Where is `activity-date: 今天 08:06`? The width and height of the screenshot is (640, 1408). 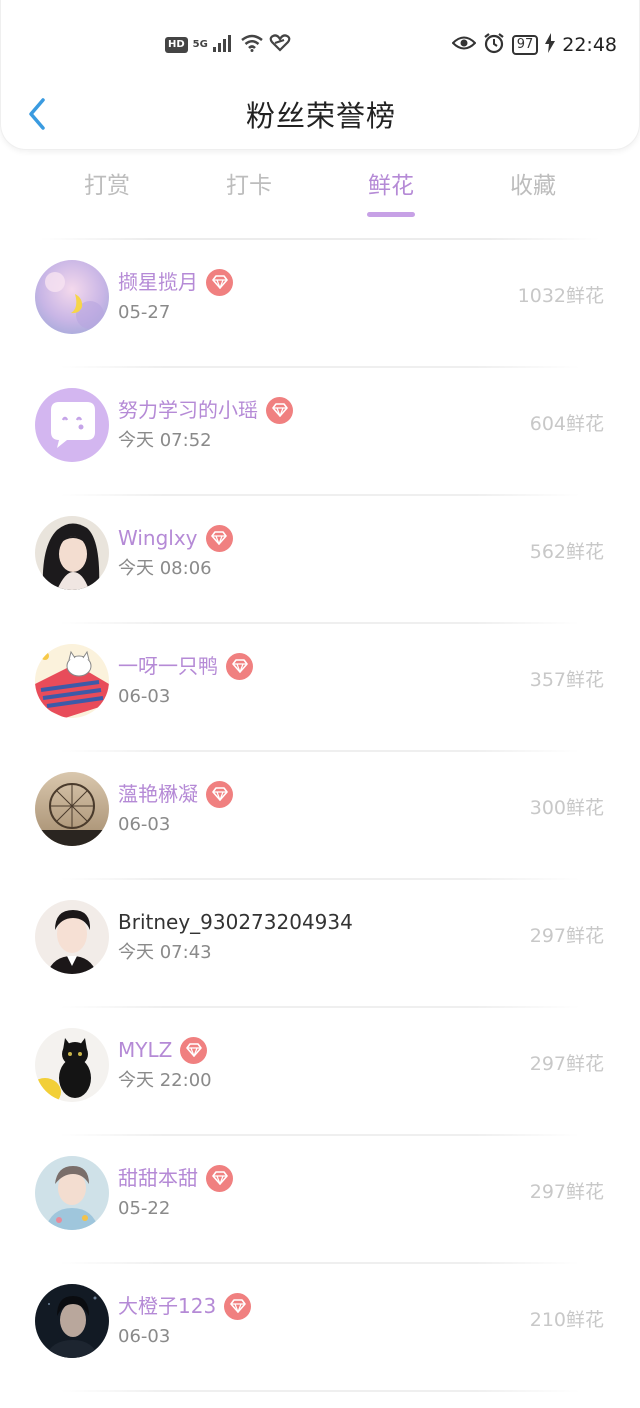 activity-date: 今天 08:06 is located at coordinates (165, 568).